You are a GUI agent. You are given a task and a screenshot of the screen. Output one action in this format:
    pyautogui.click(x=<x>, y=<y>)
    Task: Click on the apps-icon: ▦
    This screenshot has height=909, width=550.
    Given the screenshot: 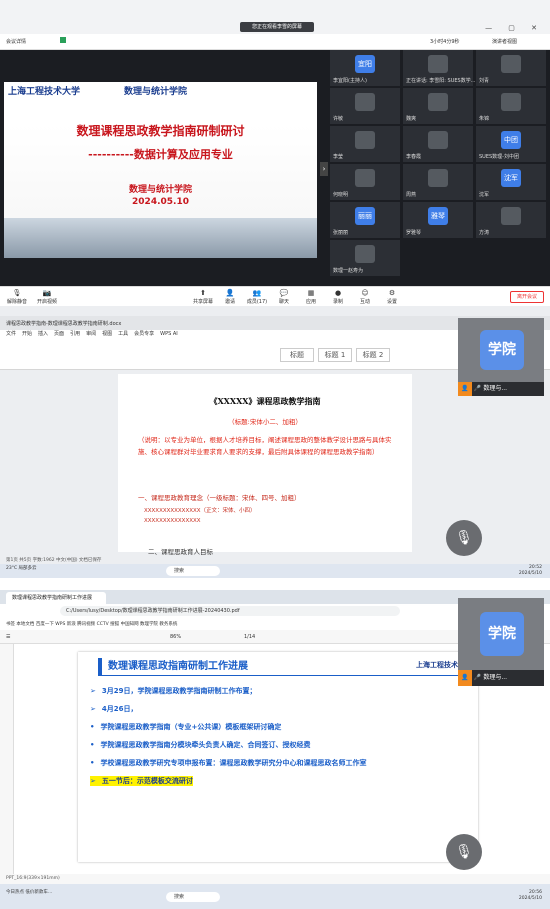 What is the action you would take?
    pyautogui.click(x=311, y=293)
    